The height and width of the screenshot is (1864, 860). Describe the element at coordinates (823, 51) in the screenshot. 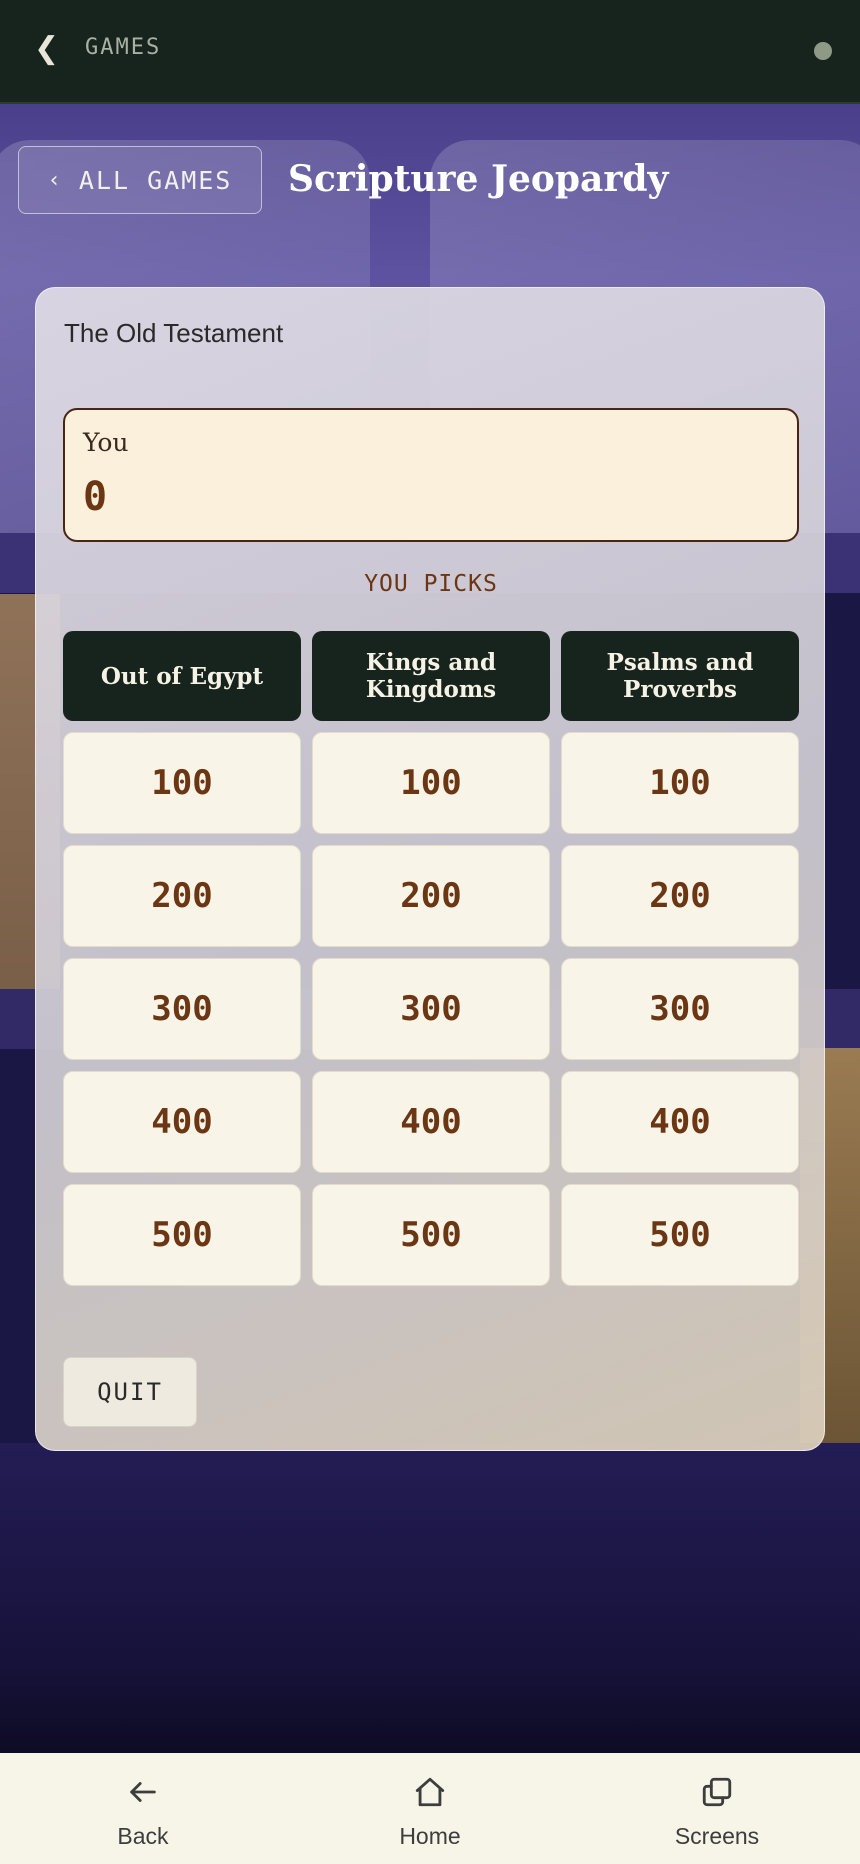

I see `status-dot-icon` at that location.